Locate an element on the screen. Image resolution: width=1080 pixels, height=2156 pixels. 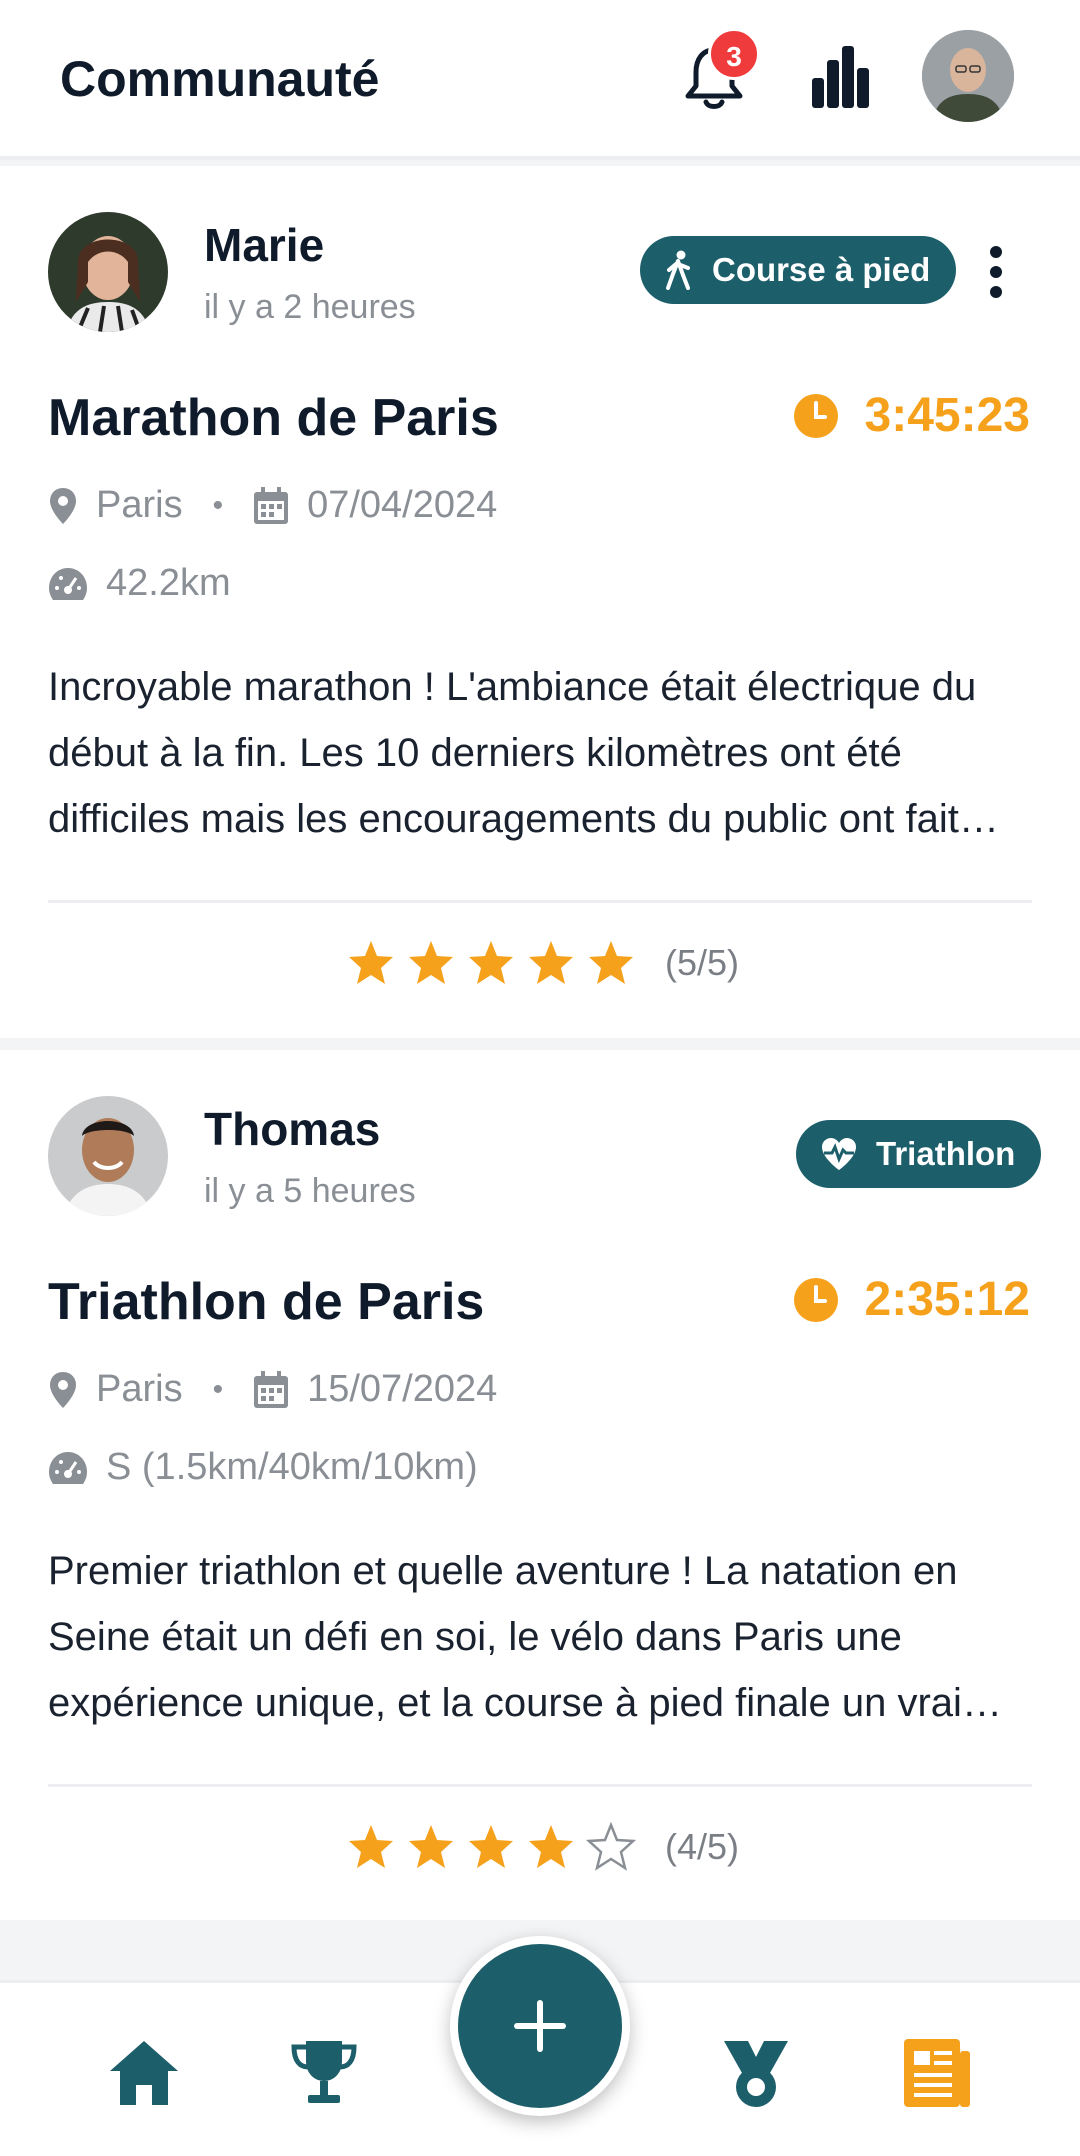
event-date: 07/04/2024 is located at coordinates (402, 505).